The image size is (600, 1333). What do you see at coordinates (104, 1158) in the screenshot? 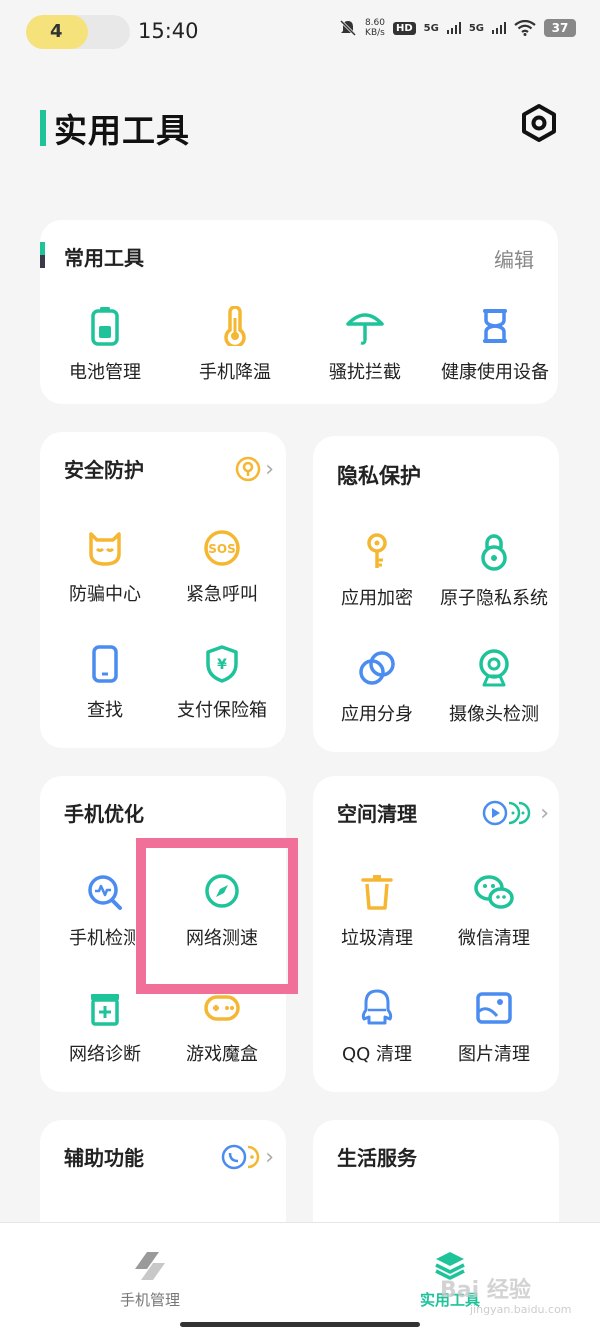
I see `assist-title: 辅助功能` at bounding box center [104, 1158].